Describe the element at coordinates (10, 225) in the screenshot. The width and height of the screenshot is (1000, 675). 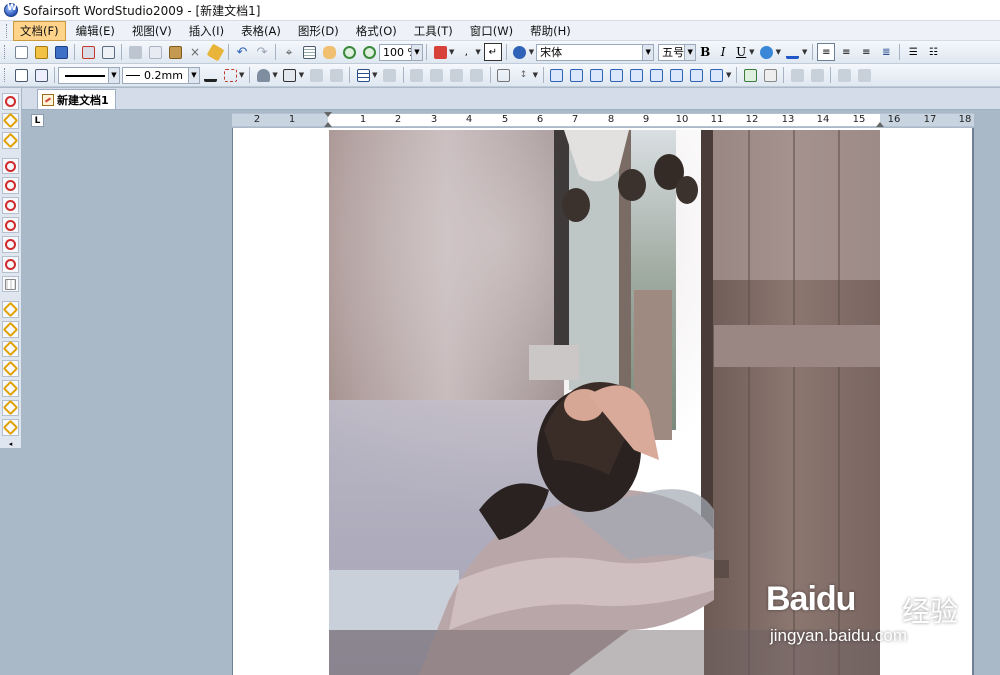
I see `snap-center-icon` at that location.